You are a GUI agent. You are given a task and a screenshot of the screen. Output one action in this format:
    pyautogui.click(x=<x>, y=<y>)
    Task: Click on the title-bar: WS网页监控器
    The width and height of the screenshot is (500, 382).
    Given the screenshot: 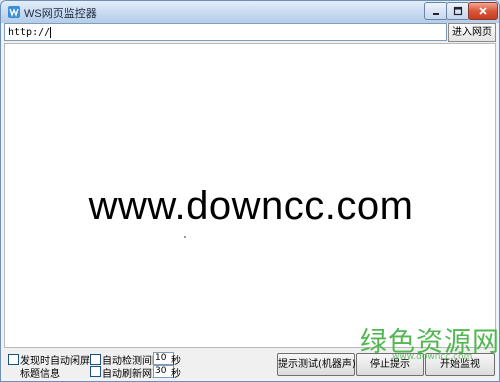 What is the action you would take?
    pyautogui.click(x=250, y=12)
    